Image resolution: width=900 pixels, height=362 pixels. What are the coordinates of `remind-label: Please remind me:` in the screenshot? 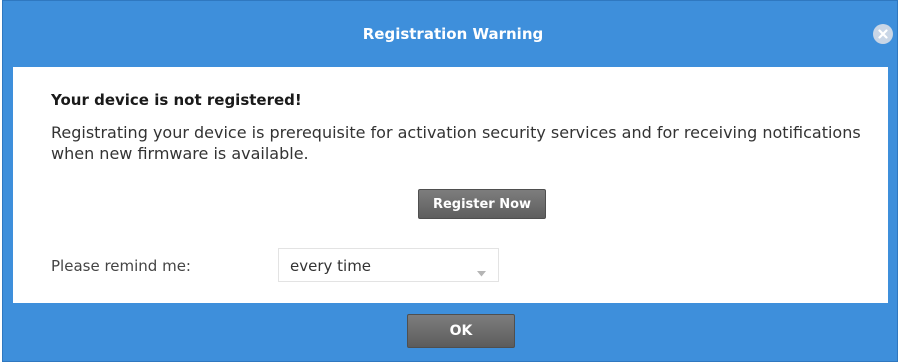 It's located at (121, 266).